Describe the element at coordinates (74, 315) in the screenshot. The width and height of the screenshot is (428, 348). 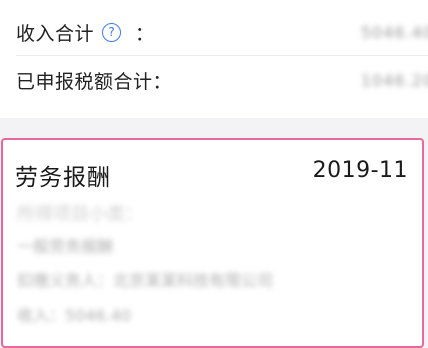
I see `income-line: 收入：5046.40` at that location.